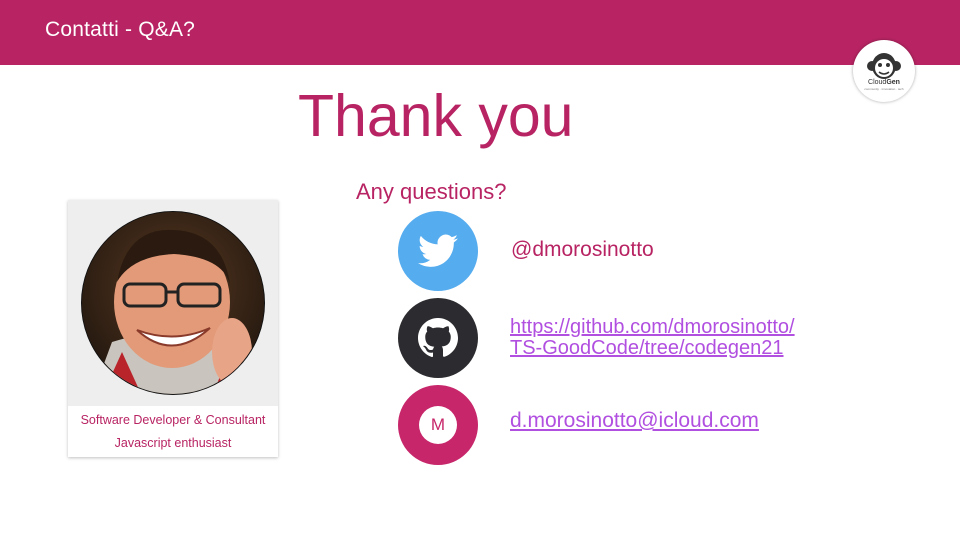 The height and width of the screenshot is (540, 960). Describe the element at coordinates (436, 116) in the screenshot. I see `page-title: Thank you` at that location.